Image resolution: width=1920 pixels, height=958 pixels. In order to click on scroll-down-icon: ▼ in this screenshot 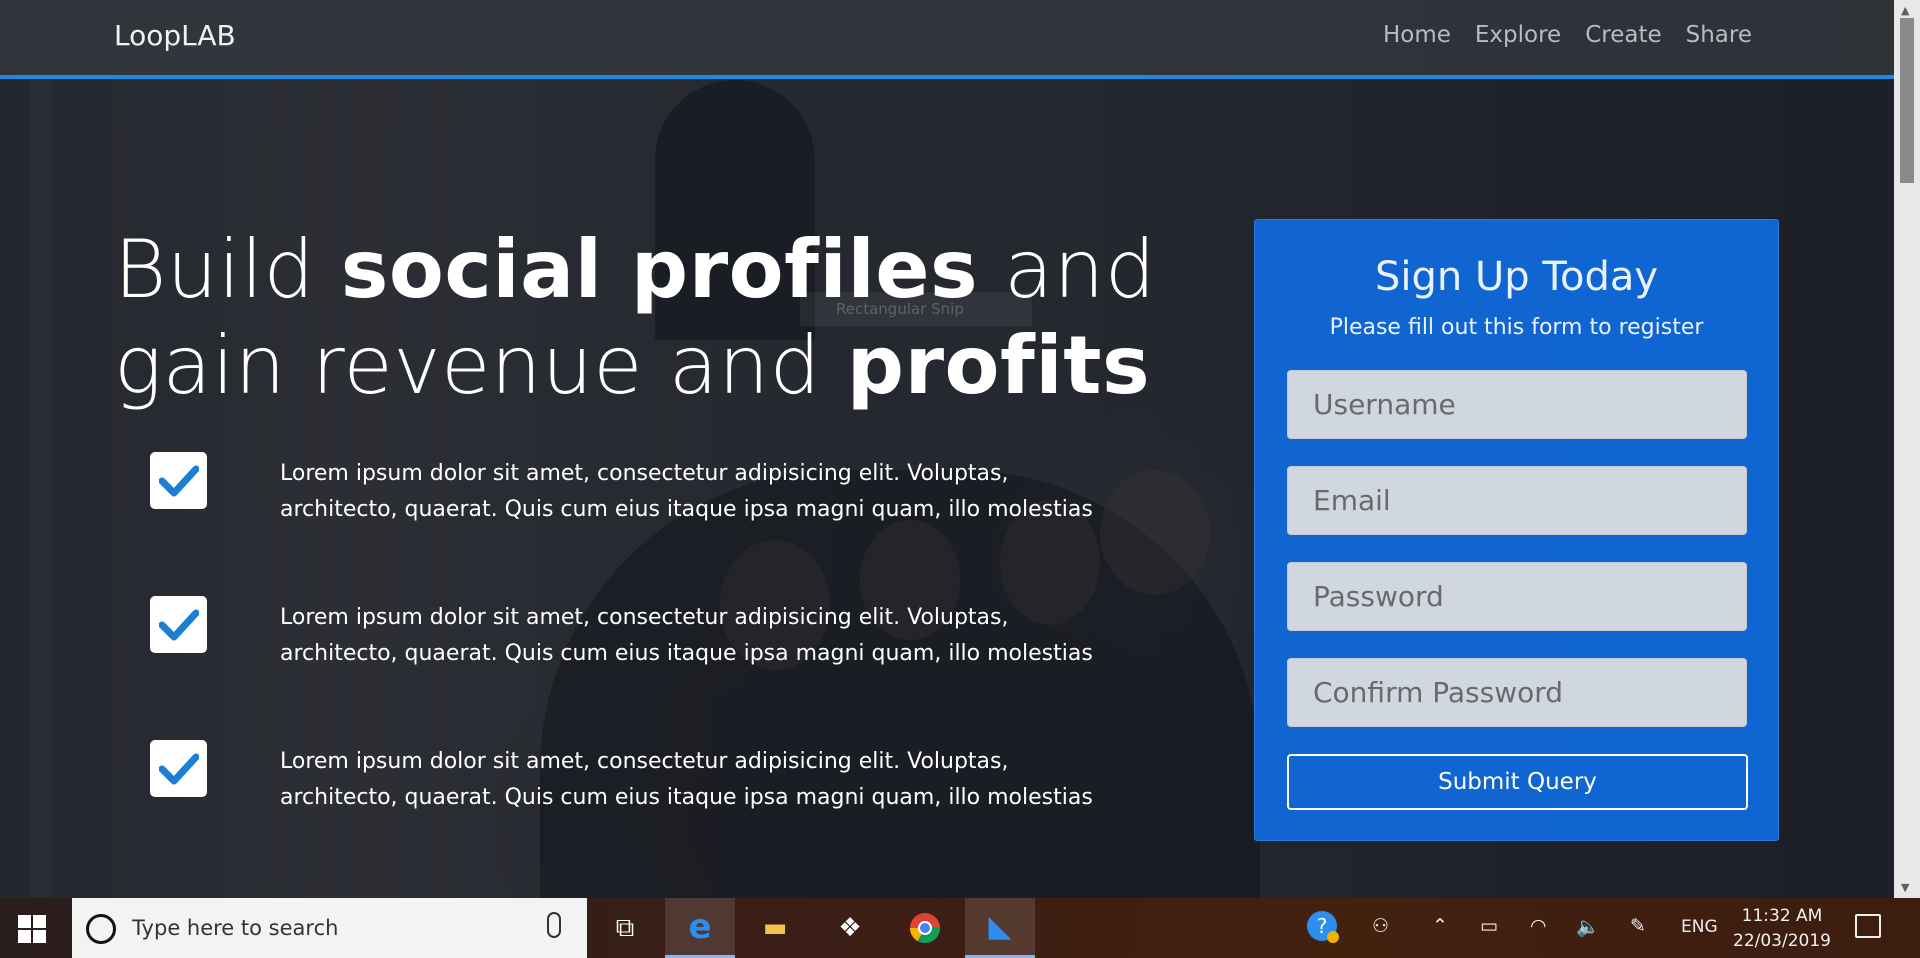, I will do `click(1905, 887)`.